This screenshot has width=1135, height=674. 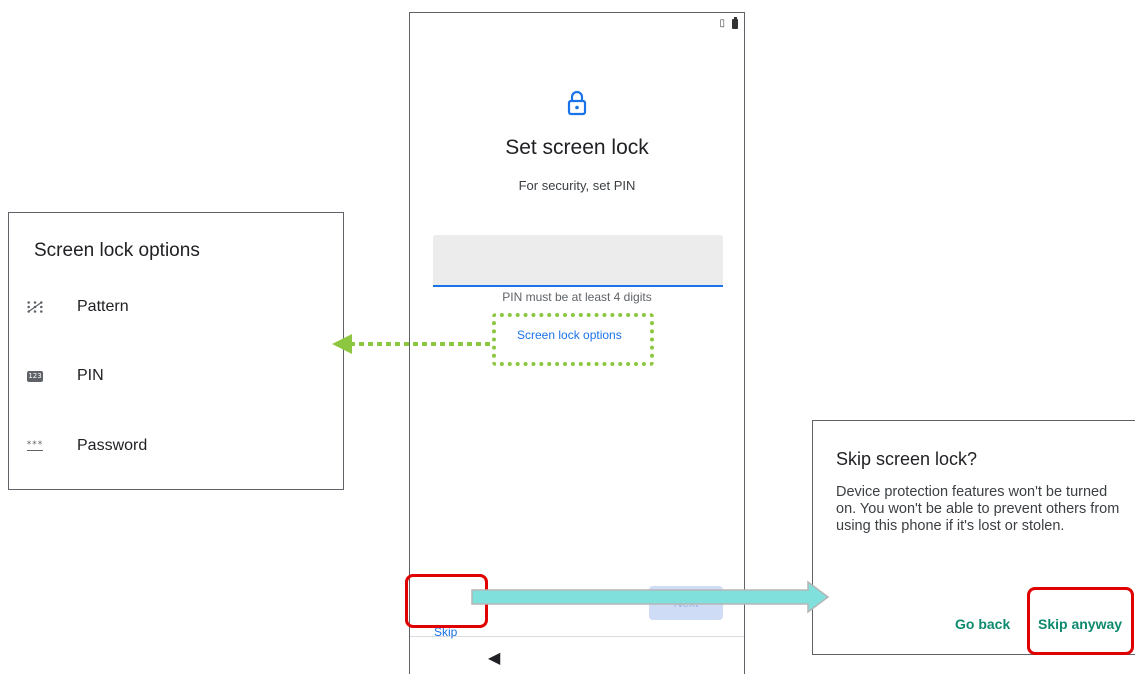 I want to click on nav-divider, so click(x=577, y=636).